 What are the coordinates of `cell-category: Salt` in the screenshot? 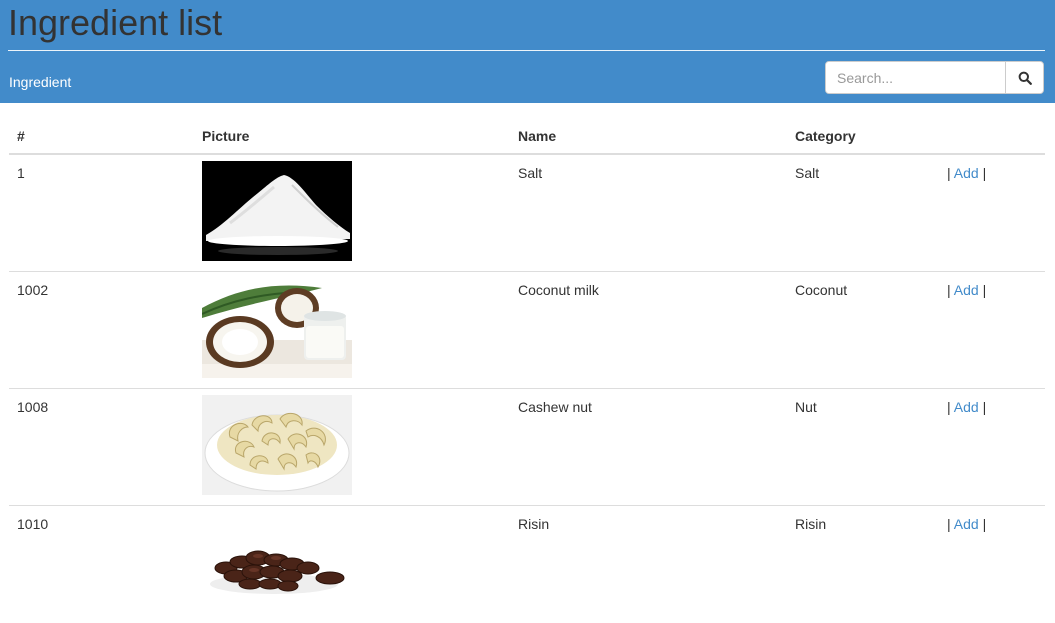 It's located at (807, 173).